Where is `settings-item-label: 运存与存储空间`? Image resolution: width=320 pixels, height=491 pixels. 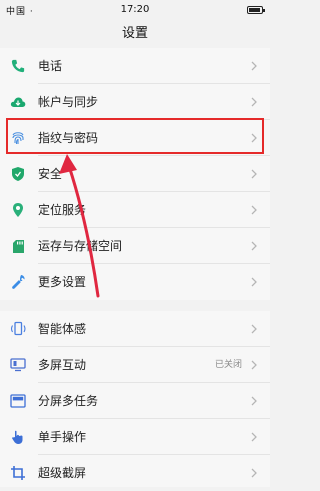 settings-item-label: 运存与存储空间 is located at coordinates (80, 246).